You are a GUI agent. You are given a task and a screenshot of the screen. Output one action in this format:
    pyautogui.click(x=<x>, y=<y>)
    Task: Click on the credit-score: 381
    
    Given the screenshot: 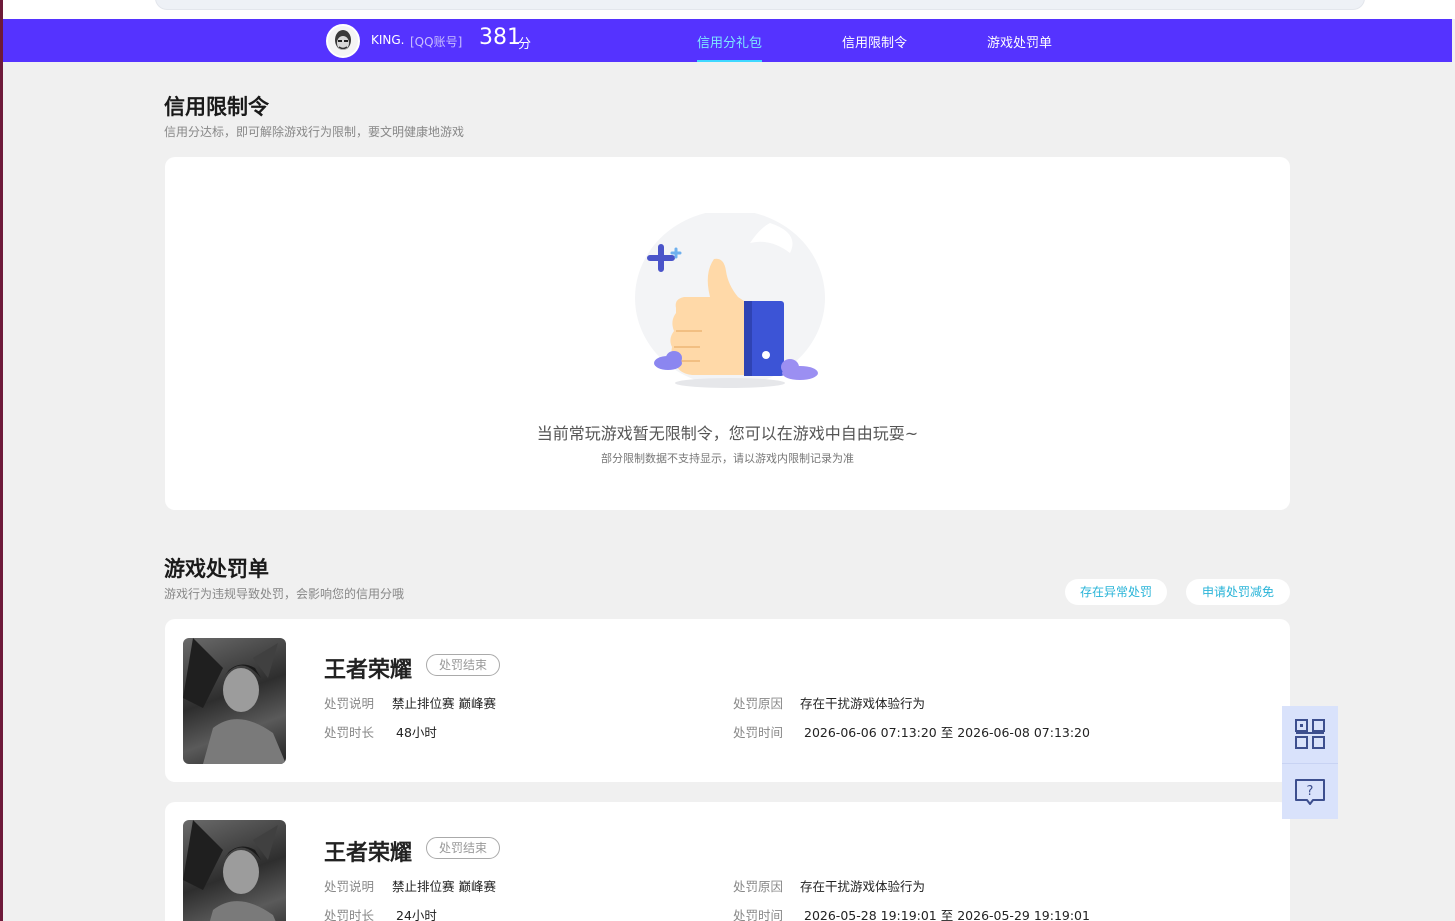 What is the action you would take?
    pyautogui.click(x=500, y=37)
    